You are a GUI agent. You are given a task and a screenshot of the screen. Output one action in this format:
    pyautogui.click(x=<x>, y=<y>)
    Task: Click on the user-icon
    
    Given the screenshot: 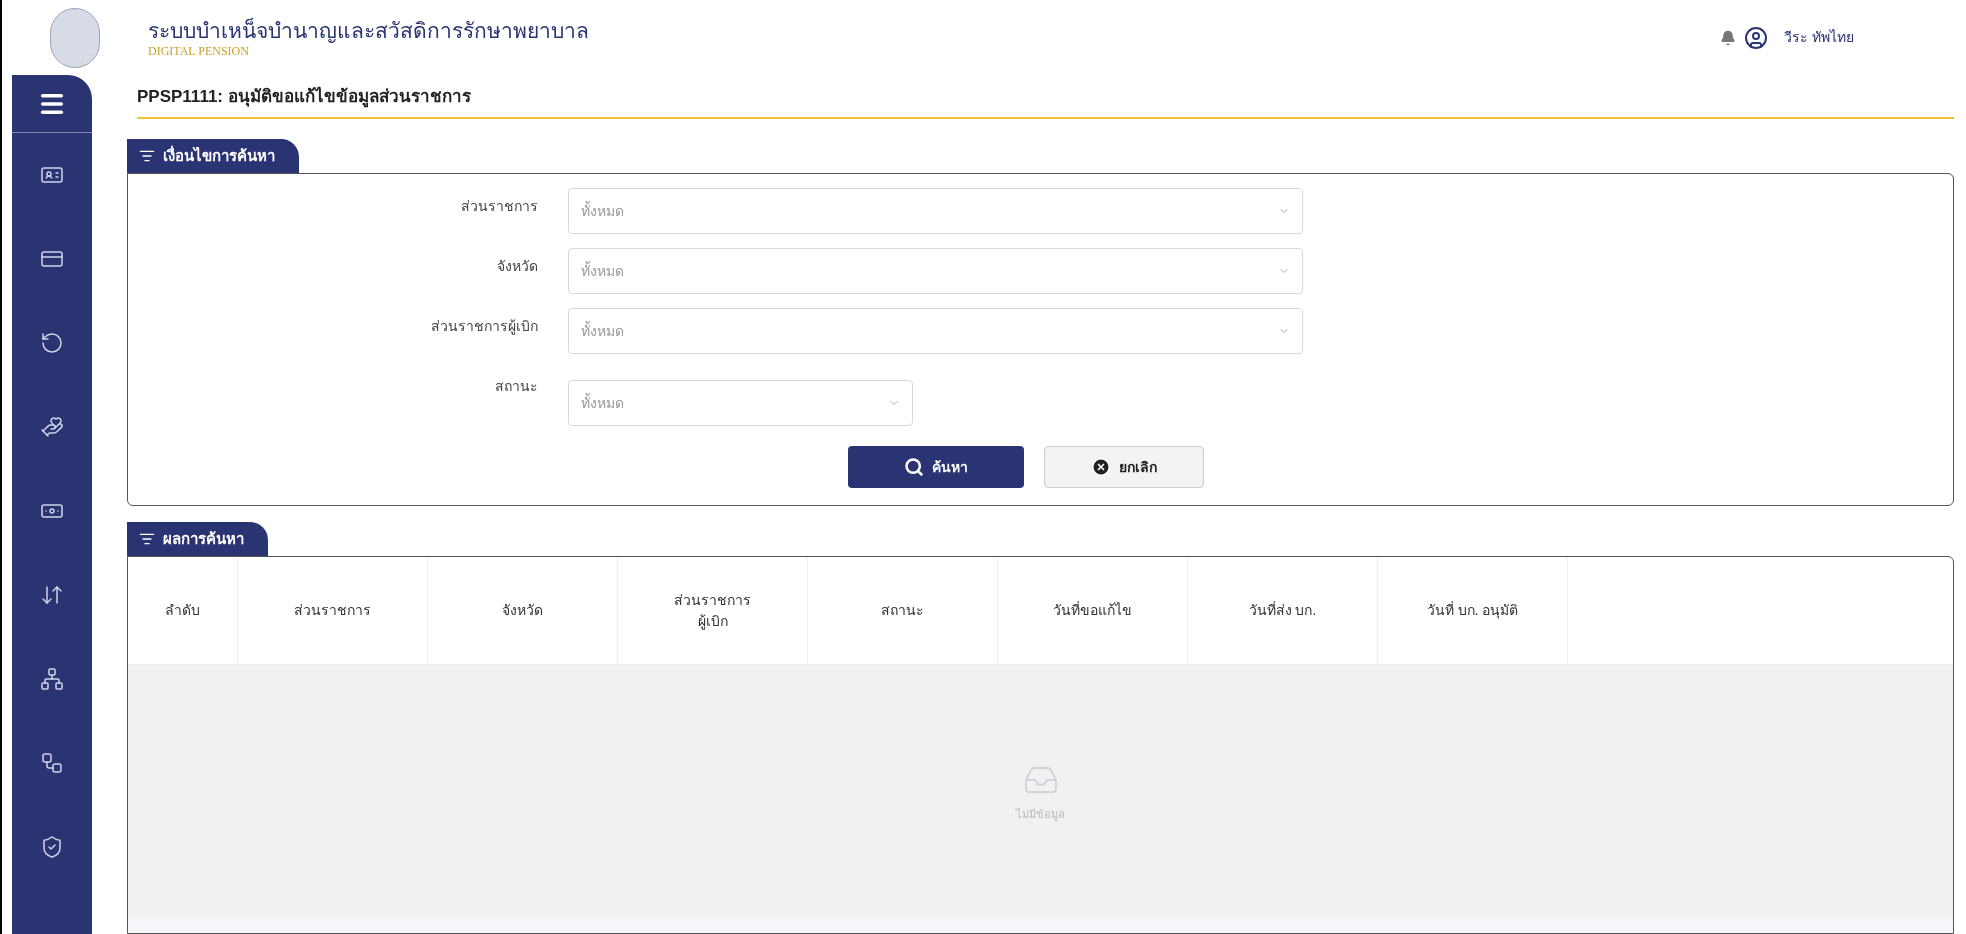 What is the action you would take?
    pyautogui.click(x=1756, y=37)
    